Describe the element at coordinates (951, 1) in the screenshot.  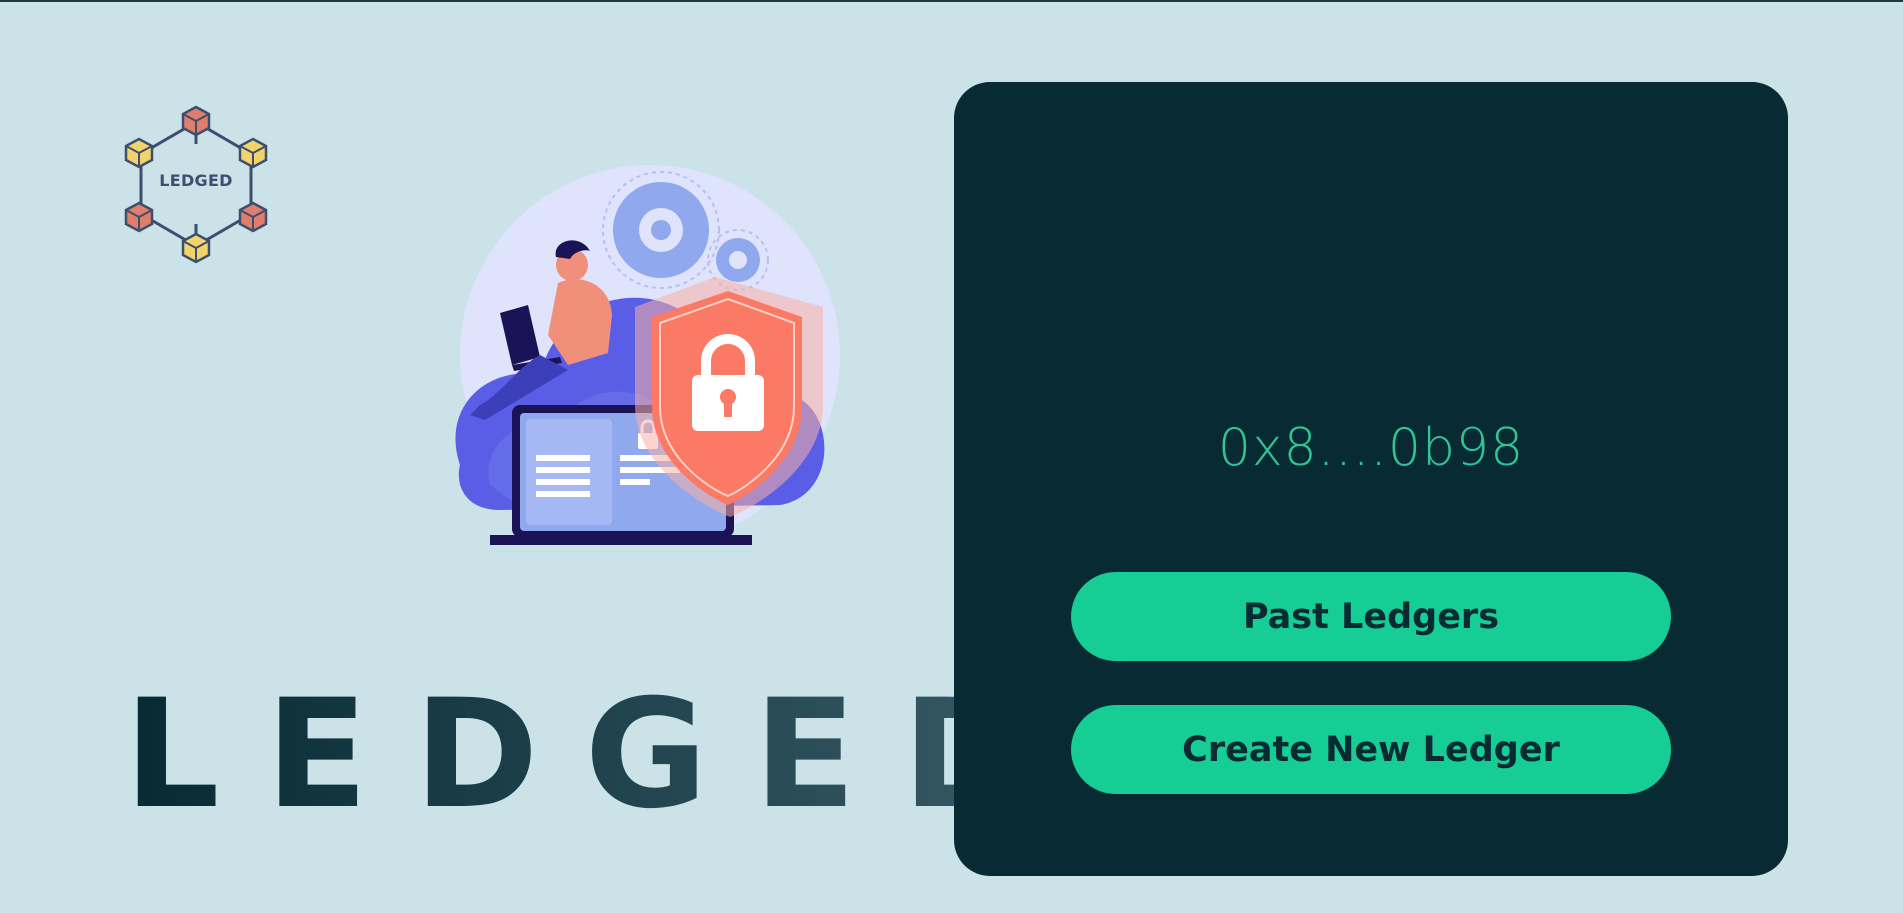
I see `top-border` at that location.